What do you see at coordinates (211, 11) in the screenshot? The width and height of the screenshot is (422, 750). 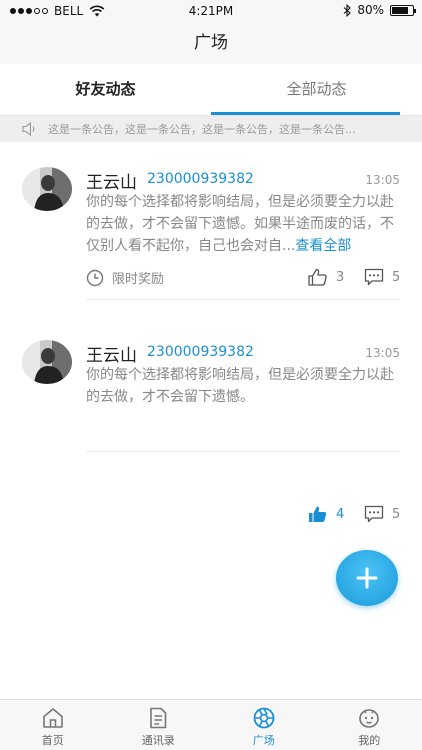 I see `status-bar: BELL 4:21PM 80%` at bounding box center [211, 11].